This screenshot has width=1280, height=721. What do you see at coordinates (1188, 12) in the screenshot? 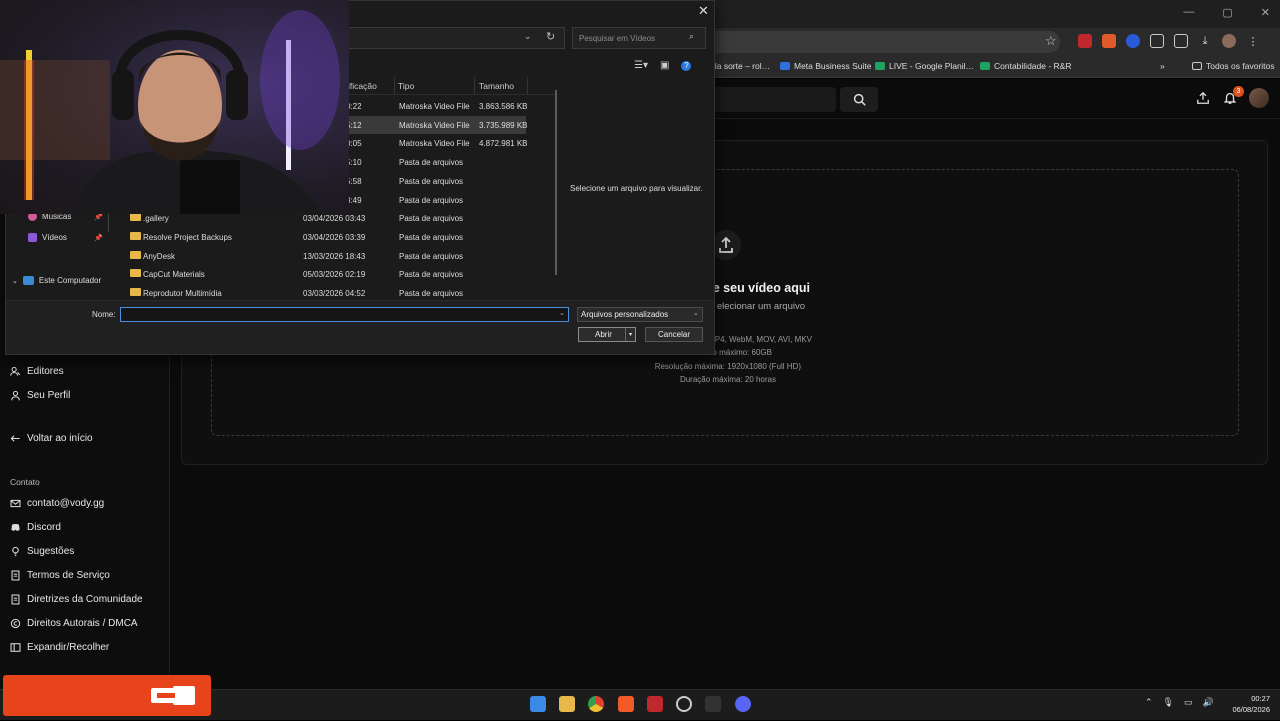
I see `minimize-icon: —` at bounding box center [1188, 12].